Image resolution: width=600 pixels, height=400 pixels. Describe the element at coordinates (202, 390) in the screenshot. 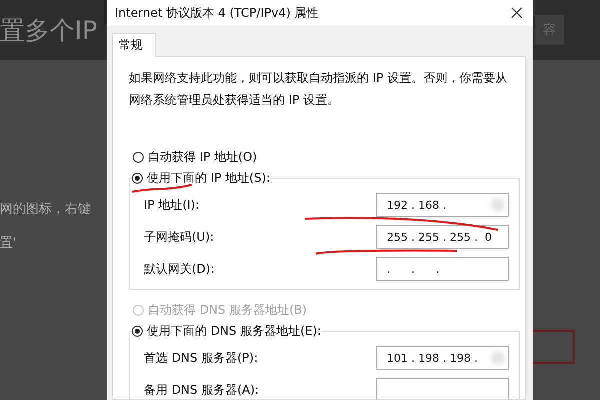

I see `field-label: 备用 DNS 服务器(A):` at that location.